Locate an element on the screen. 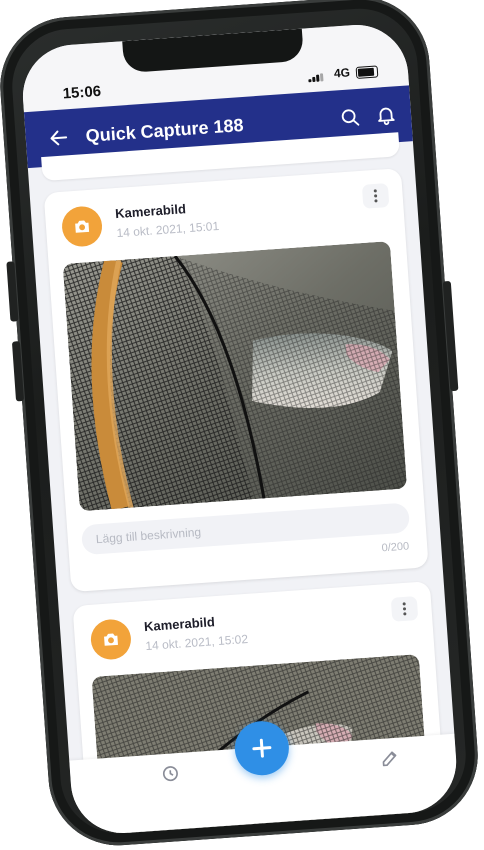  capture-date: 14 okt. 2021, 15:01 is located at coordinates (168, 229).